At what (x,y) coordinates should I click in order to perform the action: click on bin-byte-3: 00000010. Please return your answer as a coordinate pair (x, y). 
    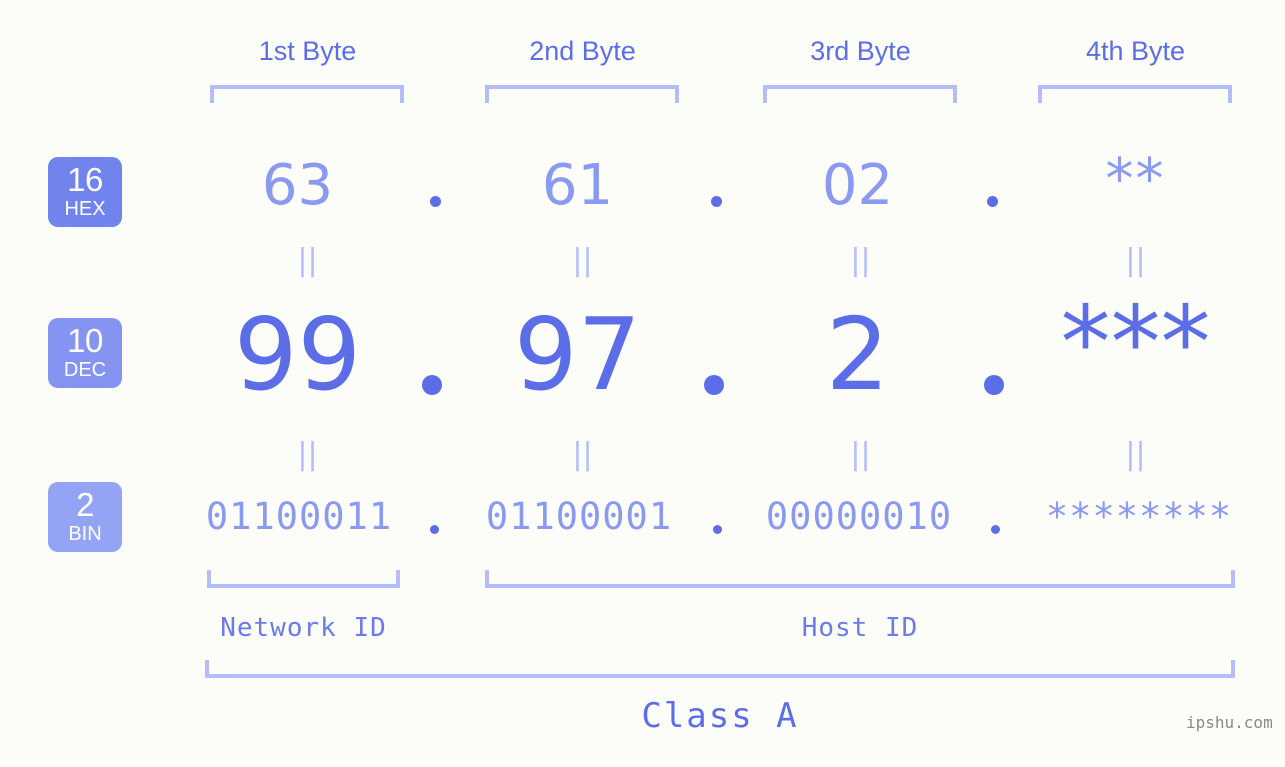
    Looking at the image, I should click on (859, 516).